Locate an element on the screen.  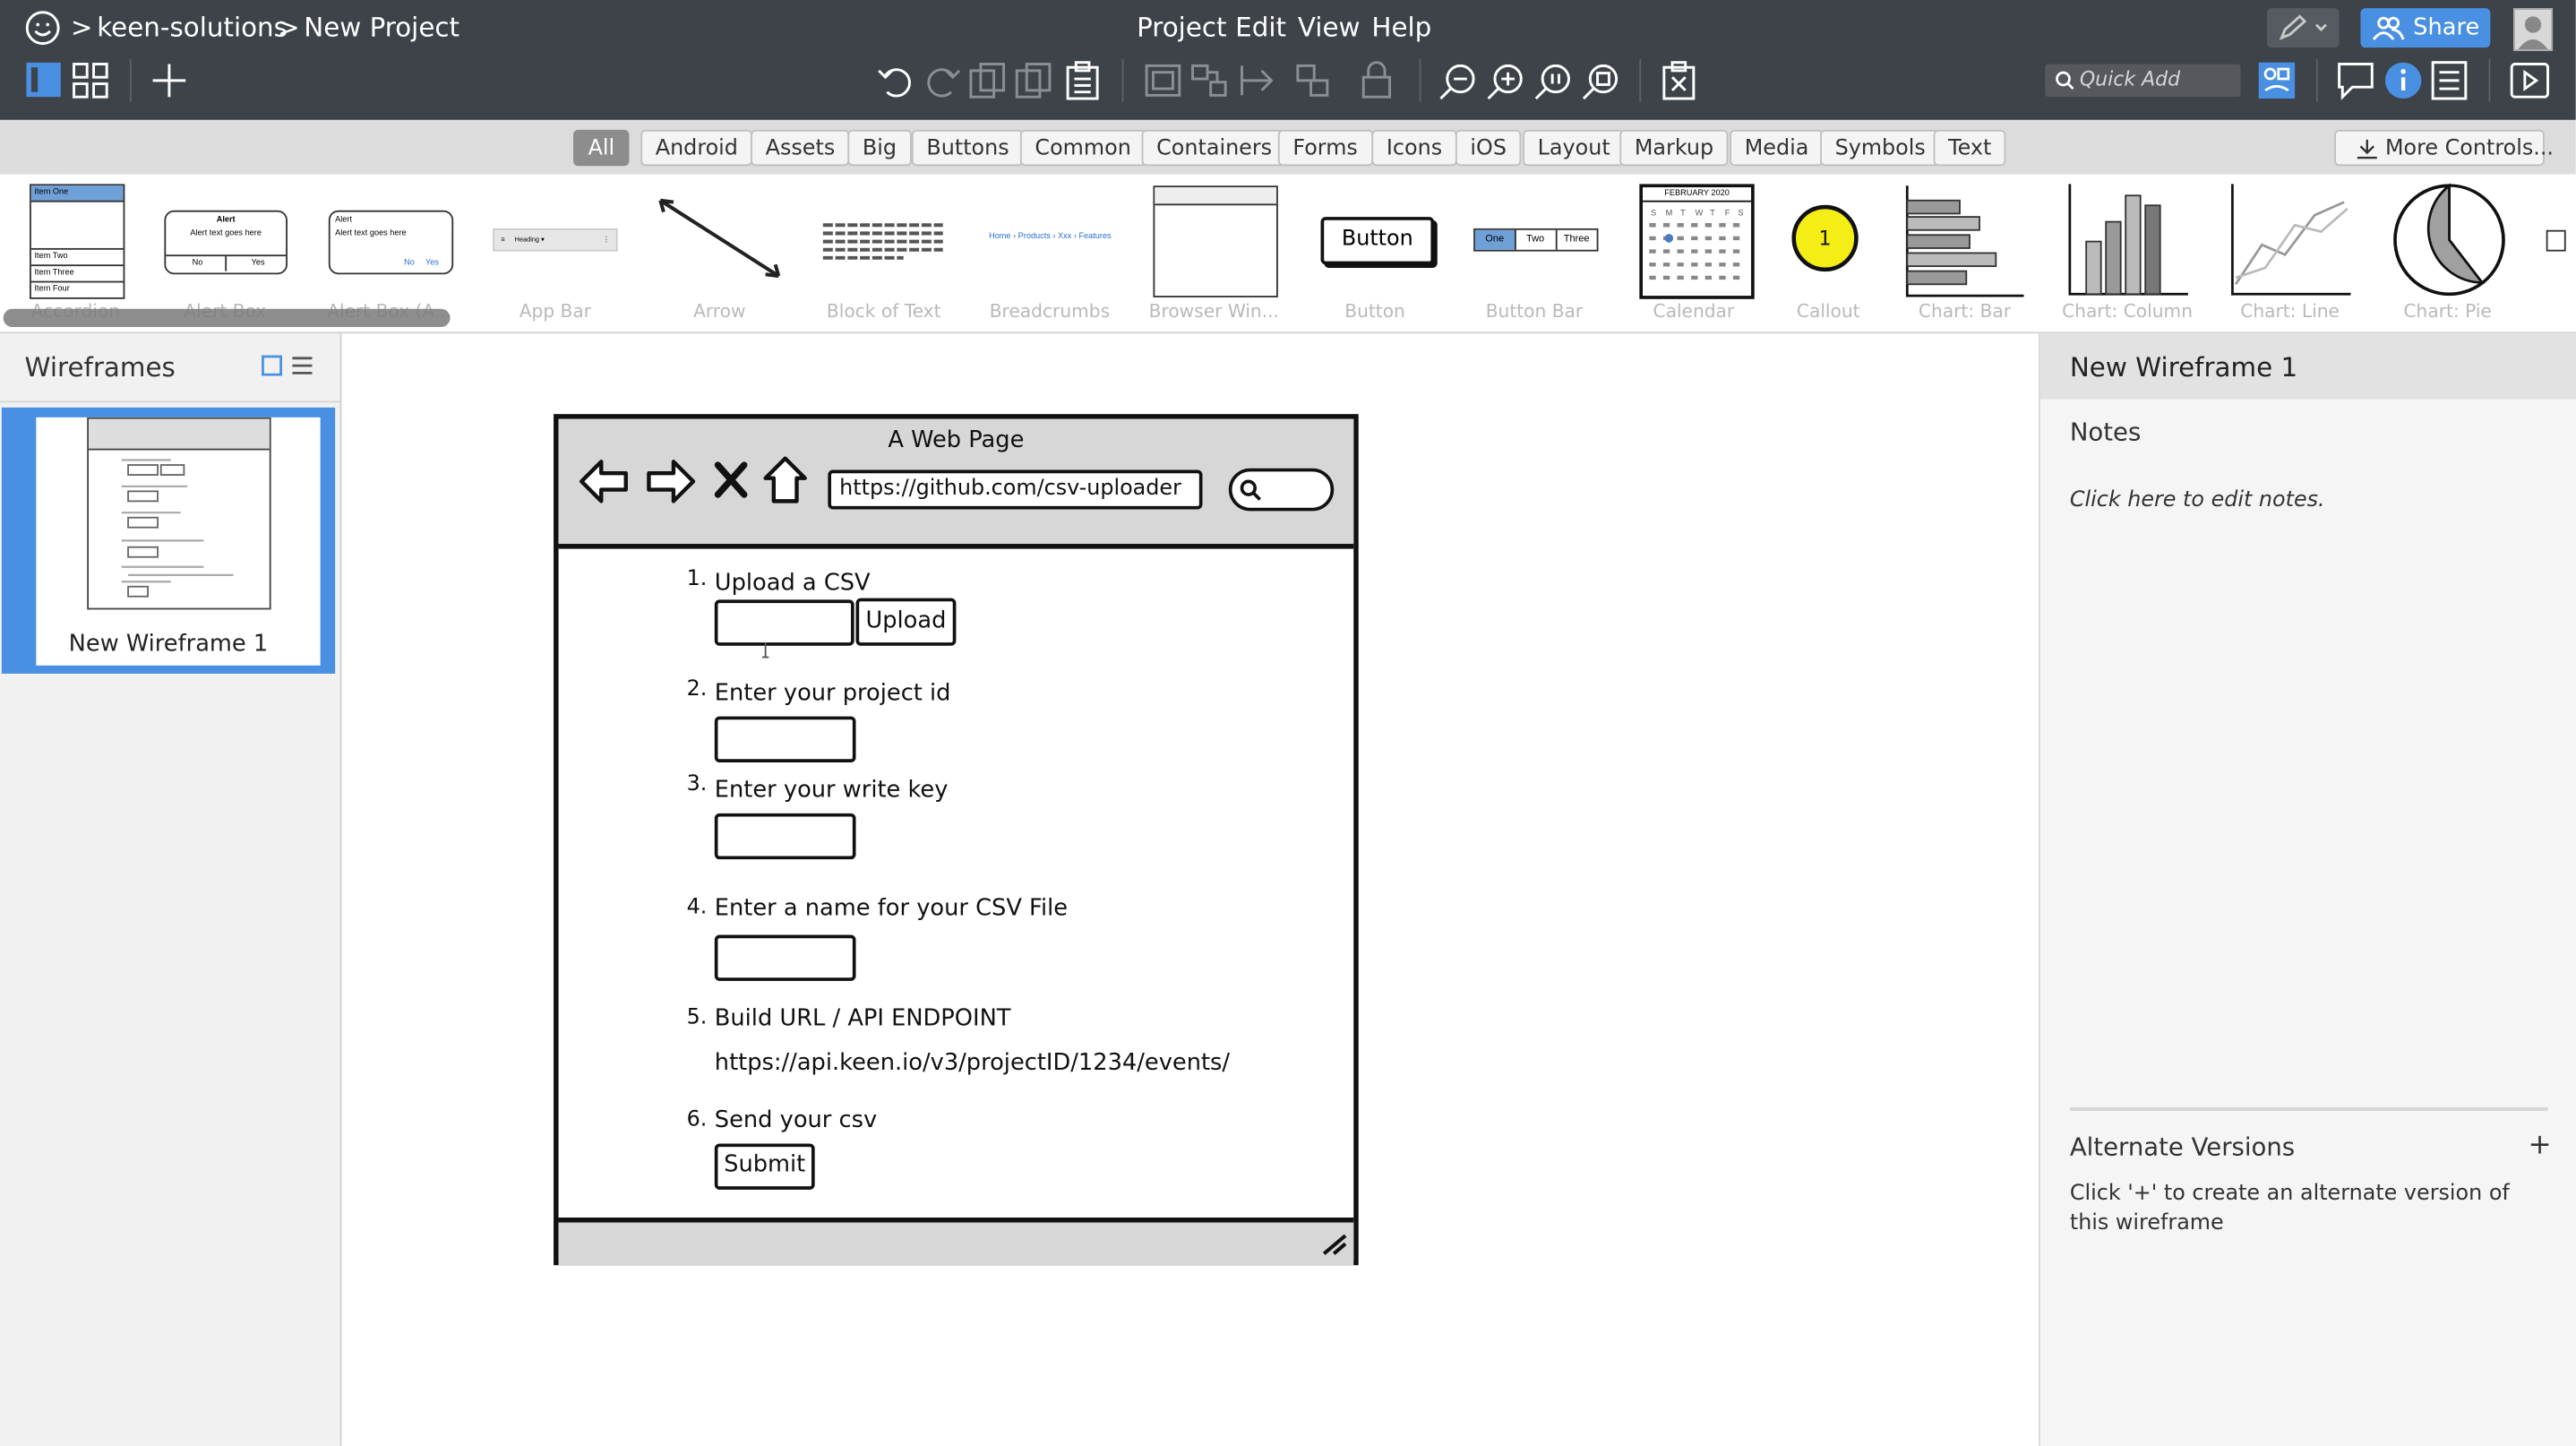
svg-text: M is located at coordinates (1669, 213).